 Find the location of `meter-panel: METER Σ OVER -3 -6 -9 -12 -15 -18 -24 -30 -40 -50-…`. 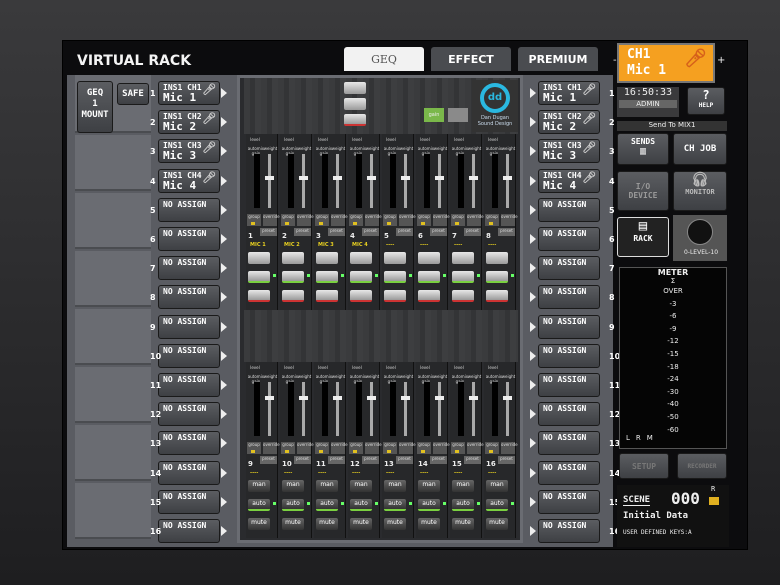

meter-panel: METER Σ OVER -3 -6 -9 -12 -15 -18 -24 -30 -40 -50-… is located at coordinates (673, 358).